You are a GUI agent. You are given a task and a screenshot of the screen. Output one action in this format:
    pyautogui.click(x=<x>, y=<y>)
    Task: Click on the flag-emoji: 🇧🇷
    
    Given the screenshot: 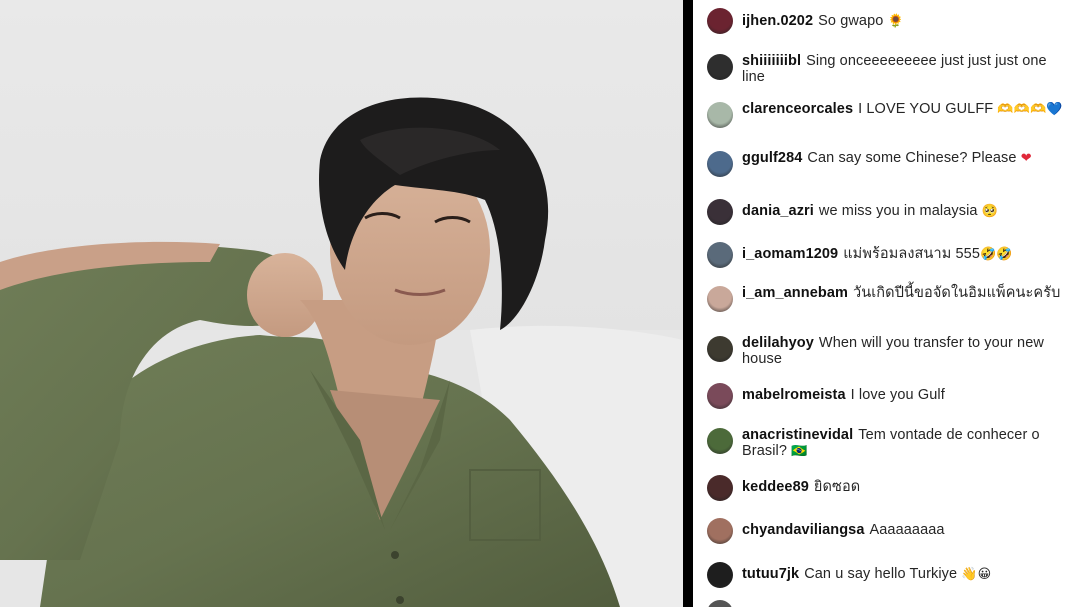 What is the action you would take?
    pyautogui.click(x=799, y=451)
    